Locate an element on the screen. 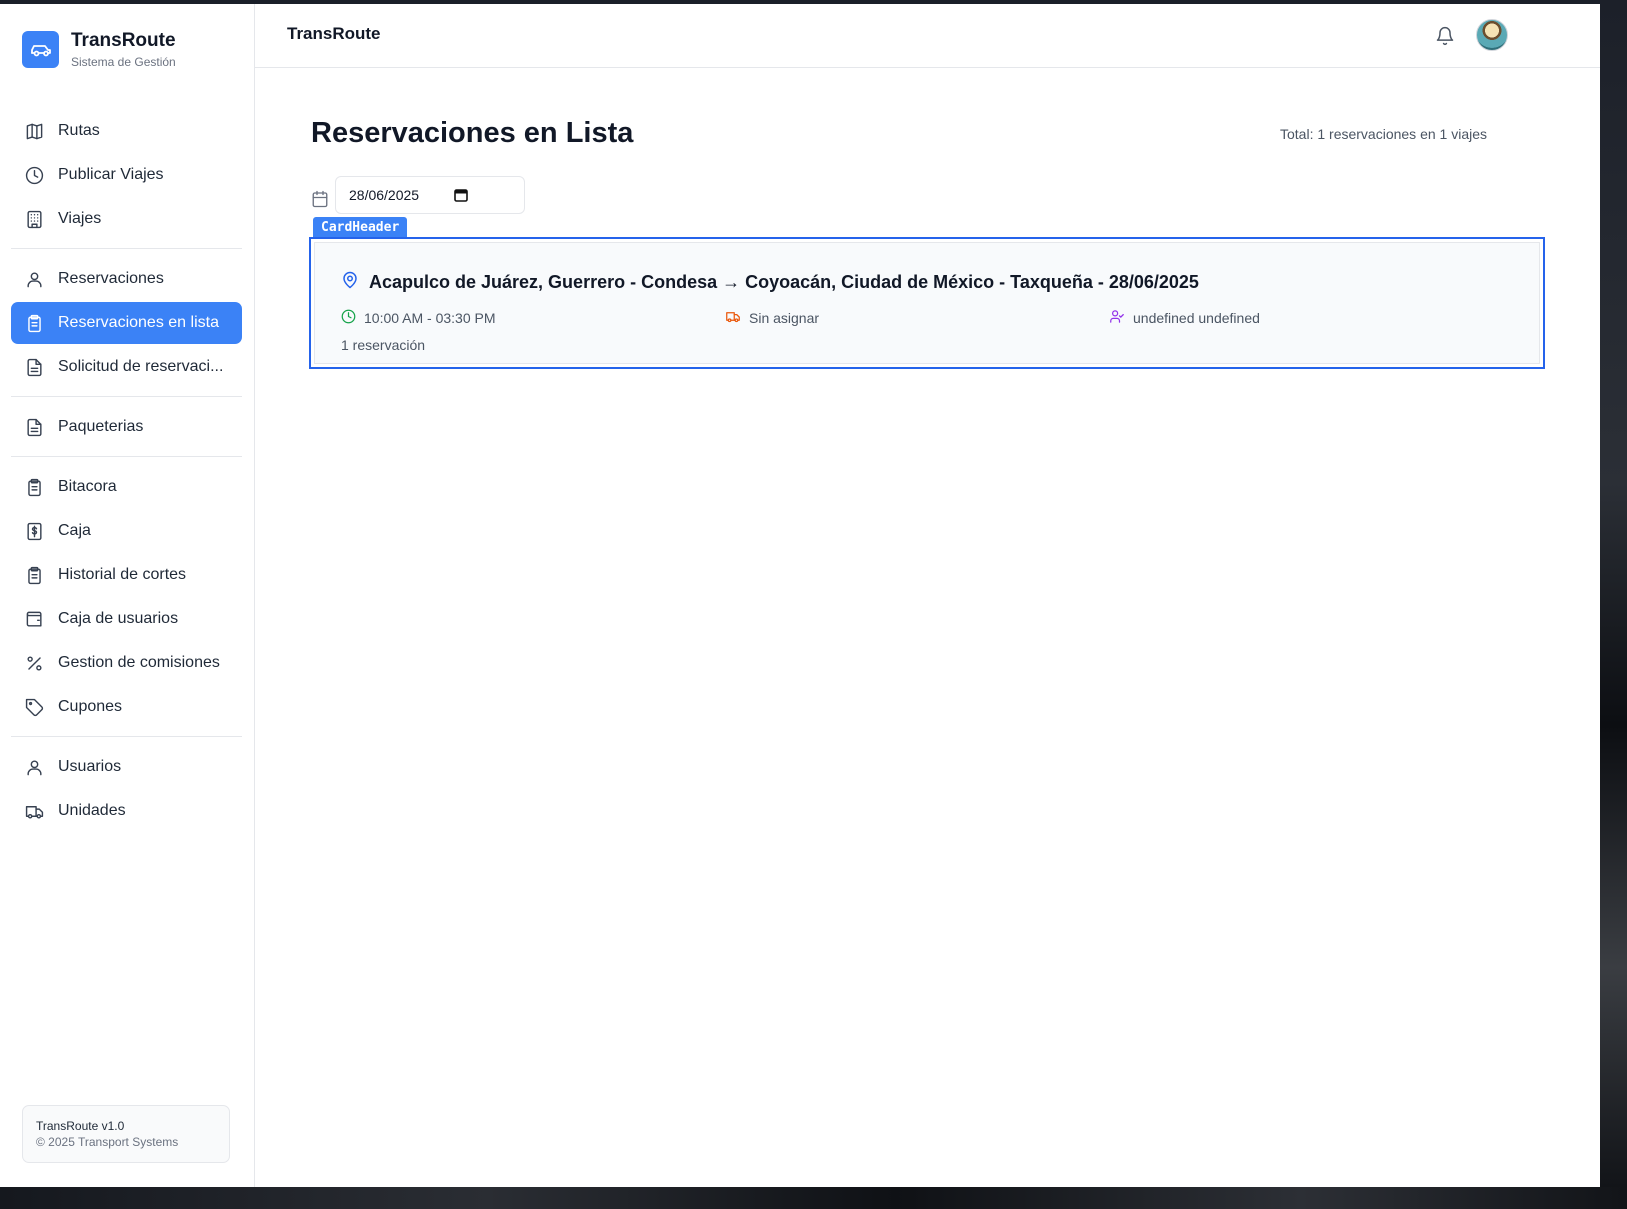 This screenshot has width=1627, height=1209. sidebar-item-label: Caja de usuarios is located at coordinates (118, 618).